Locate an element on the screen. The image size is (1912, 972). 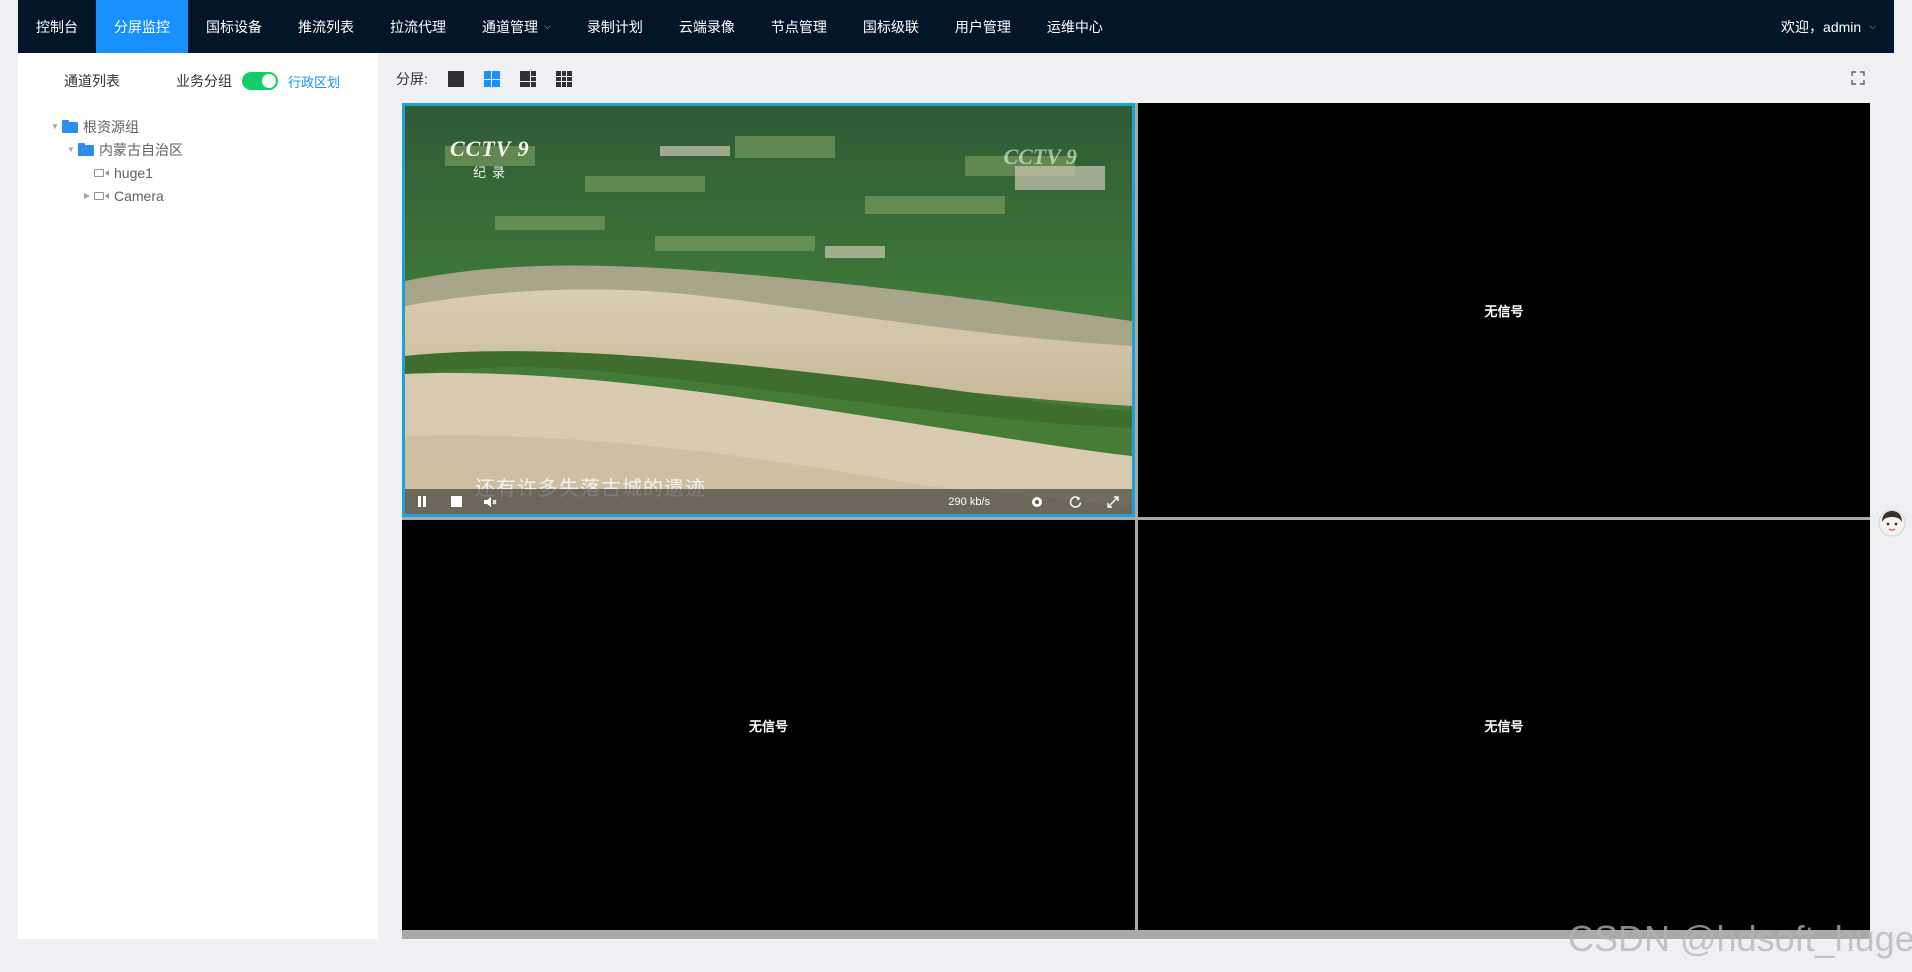
nav-push-list: 推流列表 is located at coordinates (326, 26).